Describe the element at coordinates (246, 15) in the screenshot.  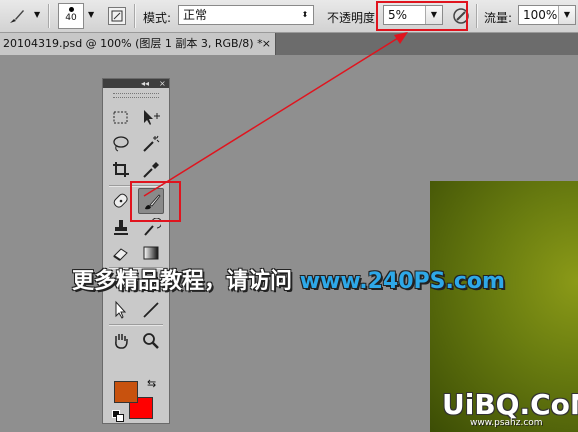
I see `mode-select: 正常 ⬍` at that location.